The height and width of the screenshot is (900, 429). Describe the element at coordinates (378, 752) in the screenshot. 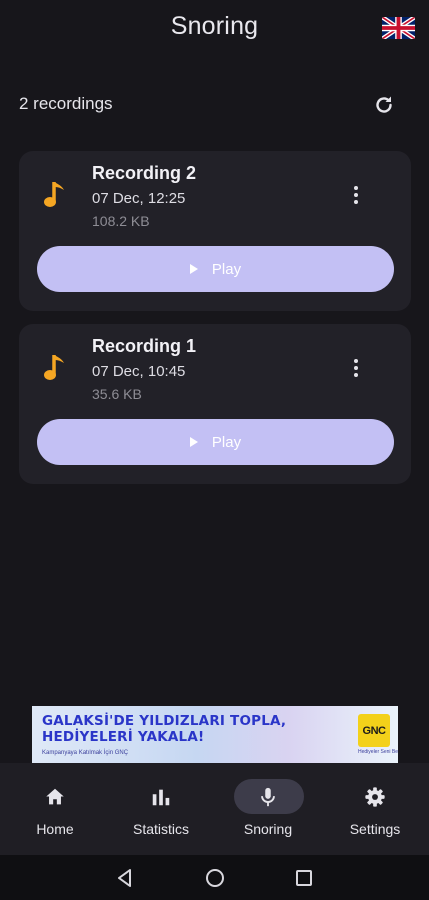

I see `ad-logo-caption: Hediyeler Seni Bekliyor` at that location.